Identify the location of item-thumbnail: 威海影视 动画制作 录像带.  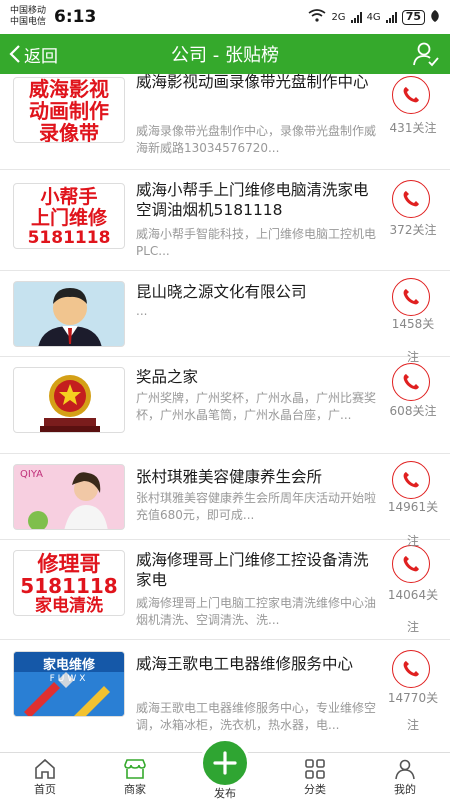
(69, 110).